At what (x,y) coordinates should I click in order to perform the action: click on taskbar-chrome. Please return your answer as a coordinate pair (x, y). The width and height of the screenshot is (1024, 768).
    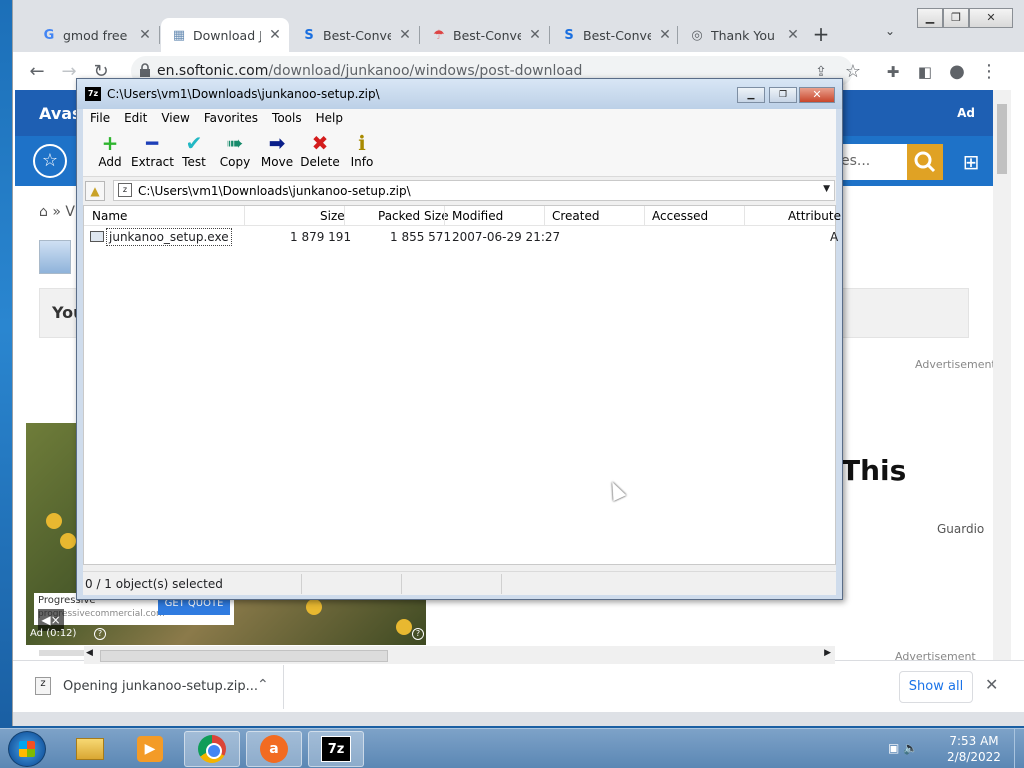
    Looking at the image, I should click on (212, 749).